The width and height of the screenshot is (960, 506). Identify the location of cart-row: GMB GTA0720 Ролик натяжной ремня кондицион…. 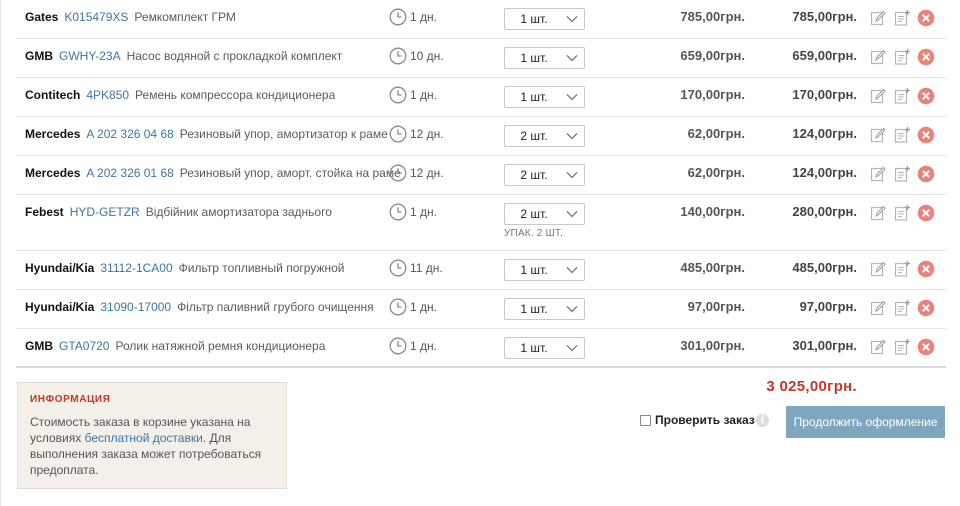
(481, 348).